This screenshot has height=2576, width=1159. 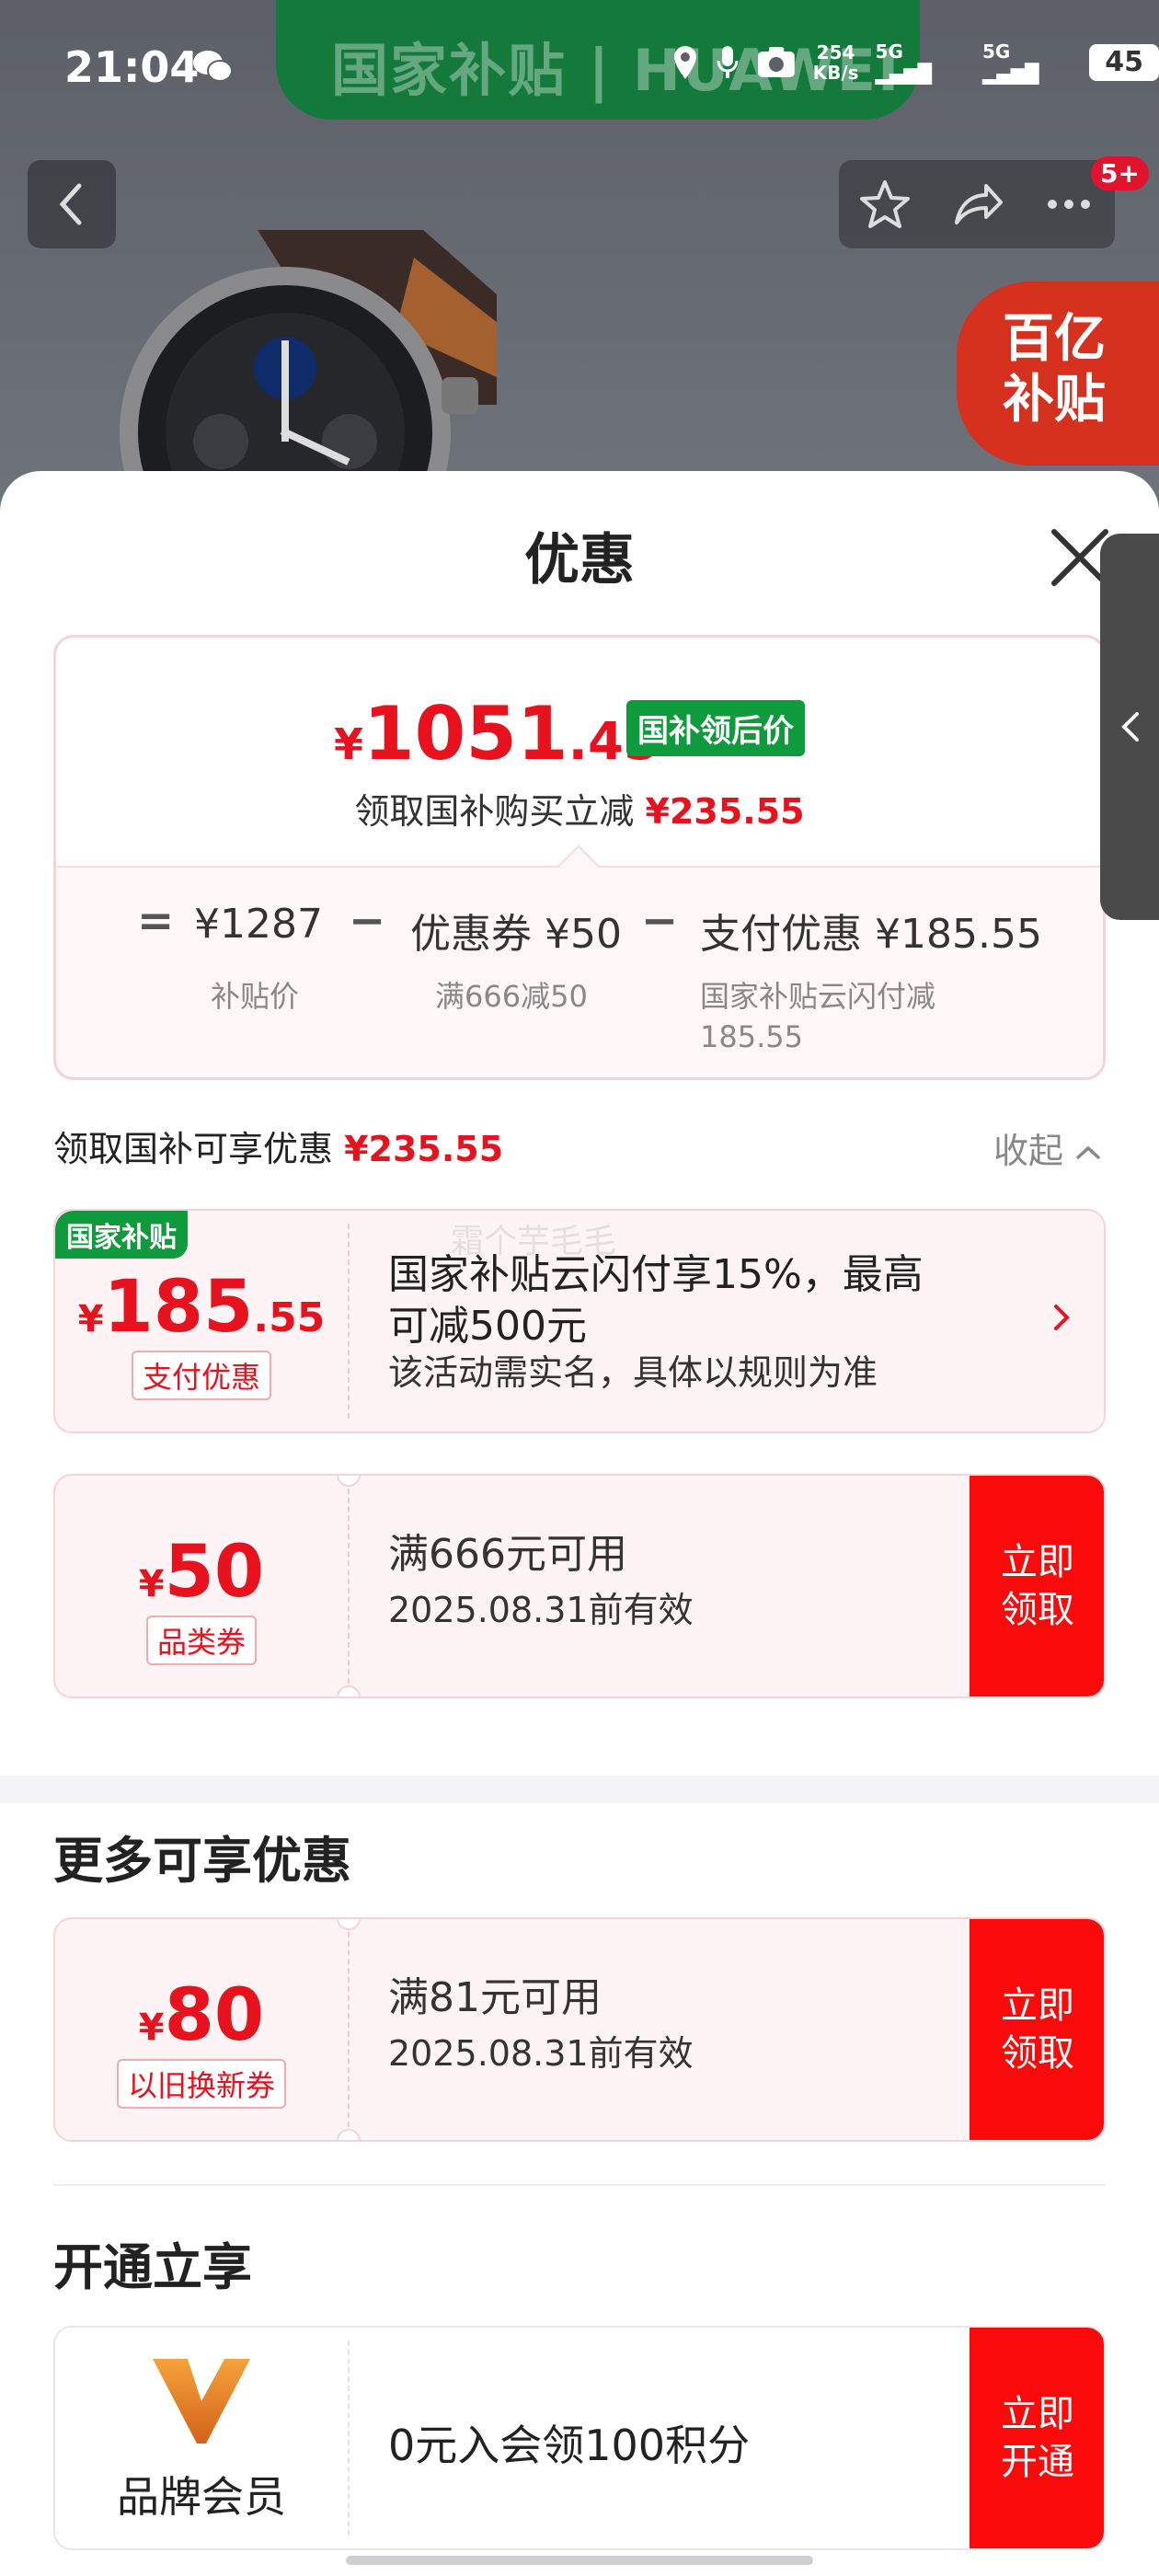 What do you see at coordinates (818, 1016) in the screenshot?
I see `payment-discount-note: 国家补贴云闪付减 185.55` at bounding box center [818, 1016].